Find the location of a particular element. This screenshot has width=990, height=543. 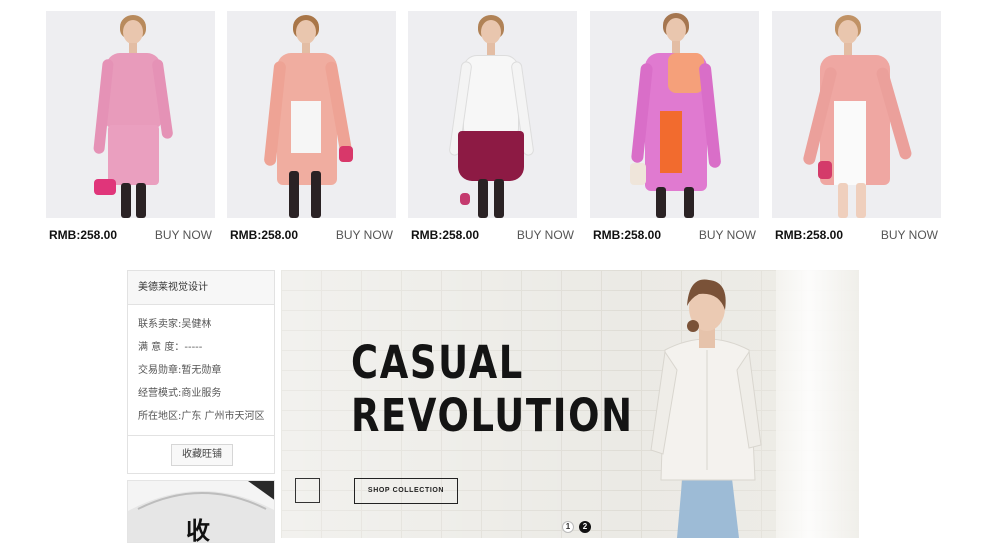

favorite-character: 收 is located at coordinates (198, 529).